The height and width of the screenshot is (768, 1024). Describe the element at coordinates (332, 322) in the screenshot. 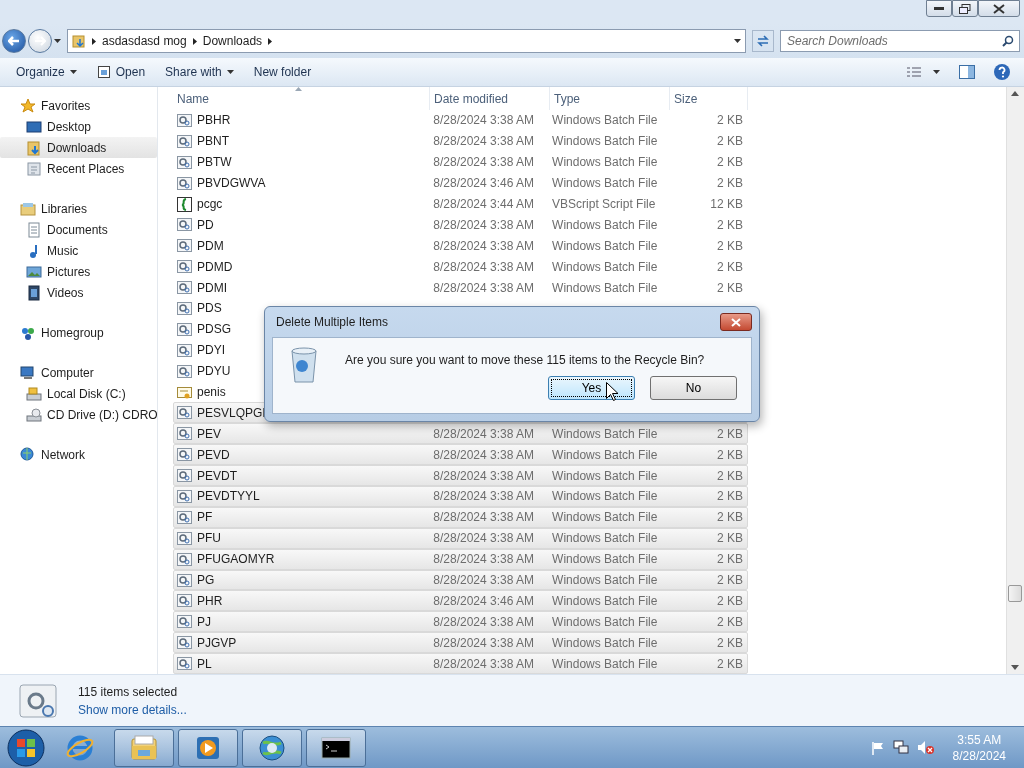

I see `dialog-title: Delete Multiple Items` at that location.